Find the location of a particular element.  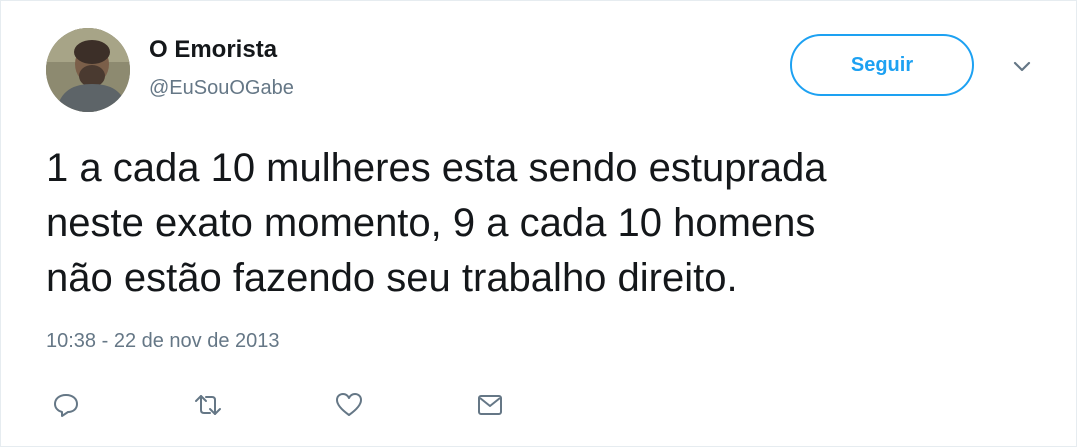

heart-icon is located at coordinates (349, 405).